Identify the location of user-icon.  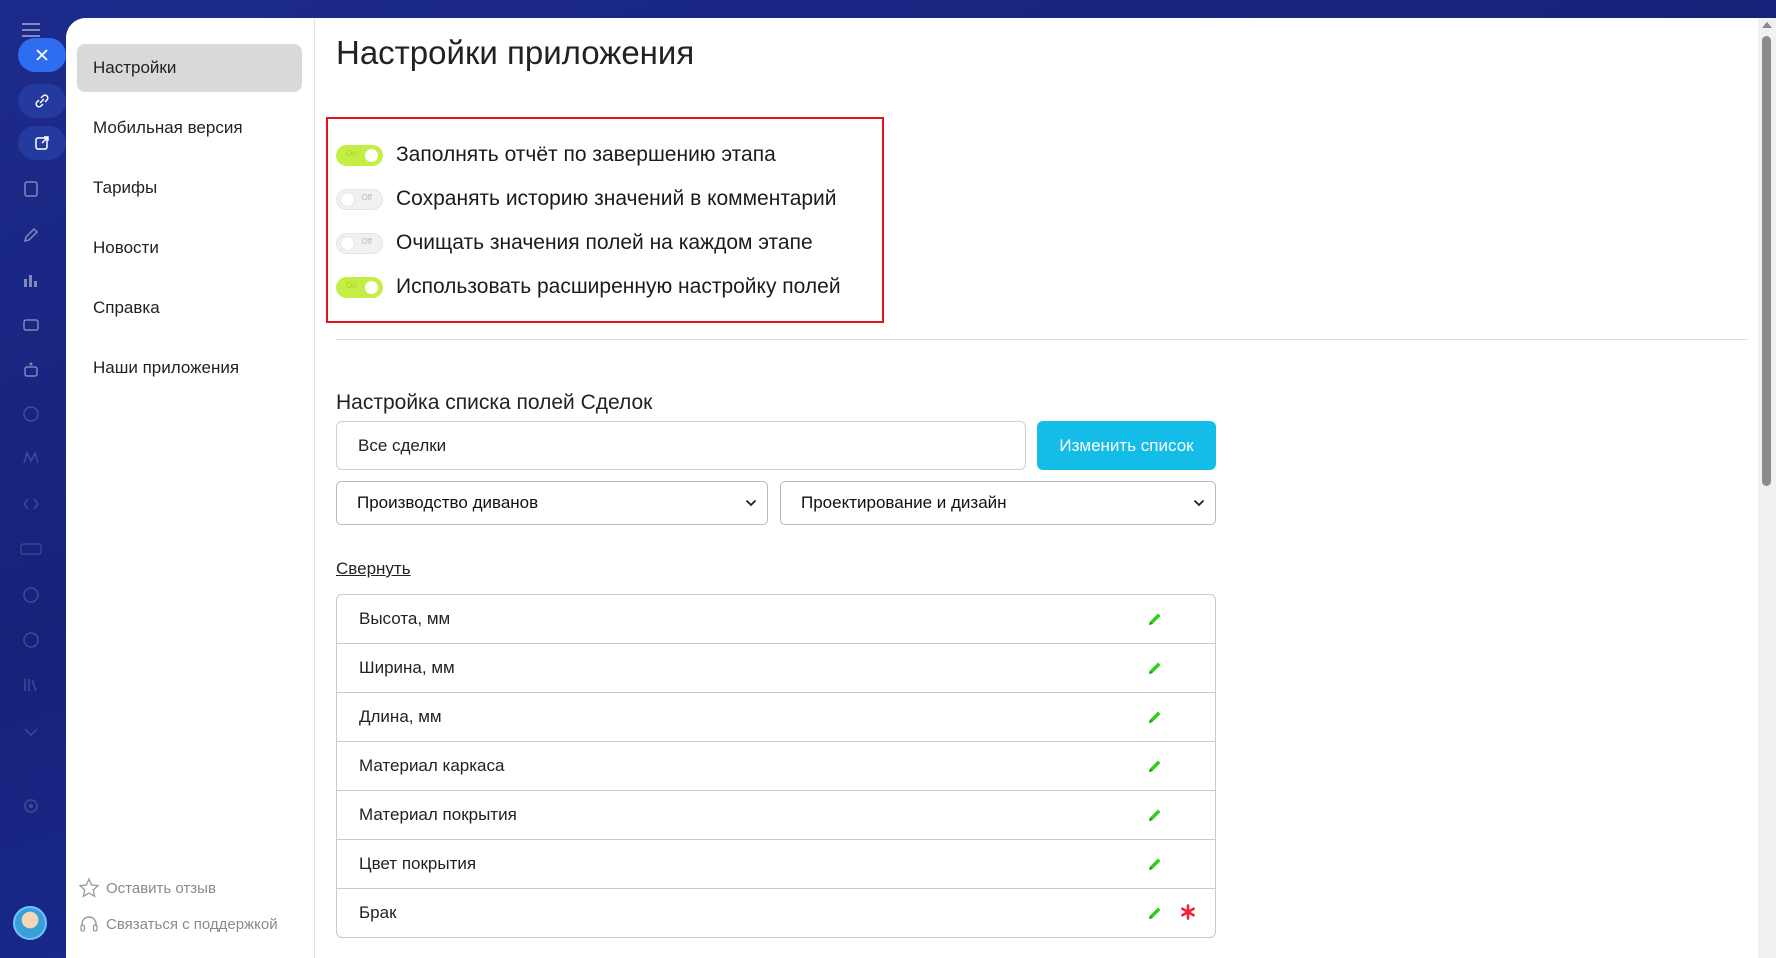
(31, 595).